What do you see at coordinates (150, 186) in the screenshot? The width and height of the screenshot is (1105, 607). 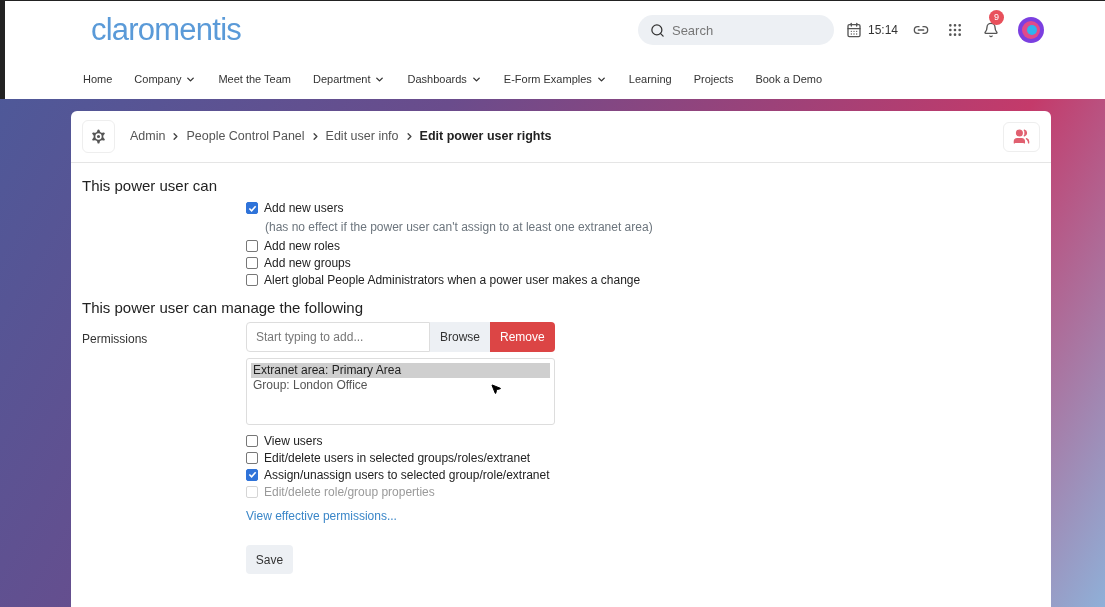 I see `section-heading: This power user can` at bounding box center [150, 186].